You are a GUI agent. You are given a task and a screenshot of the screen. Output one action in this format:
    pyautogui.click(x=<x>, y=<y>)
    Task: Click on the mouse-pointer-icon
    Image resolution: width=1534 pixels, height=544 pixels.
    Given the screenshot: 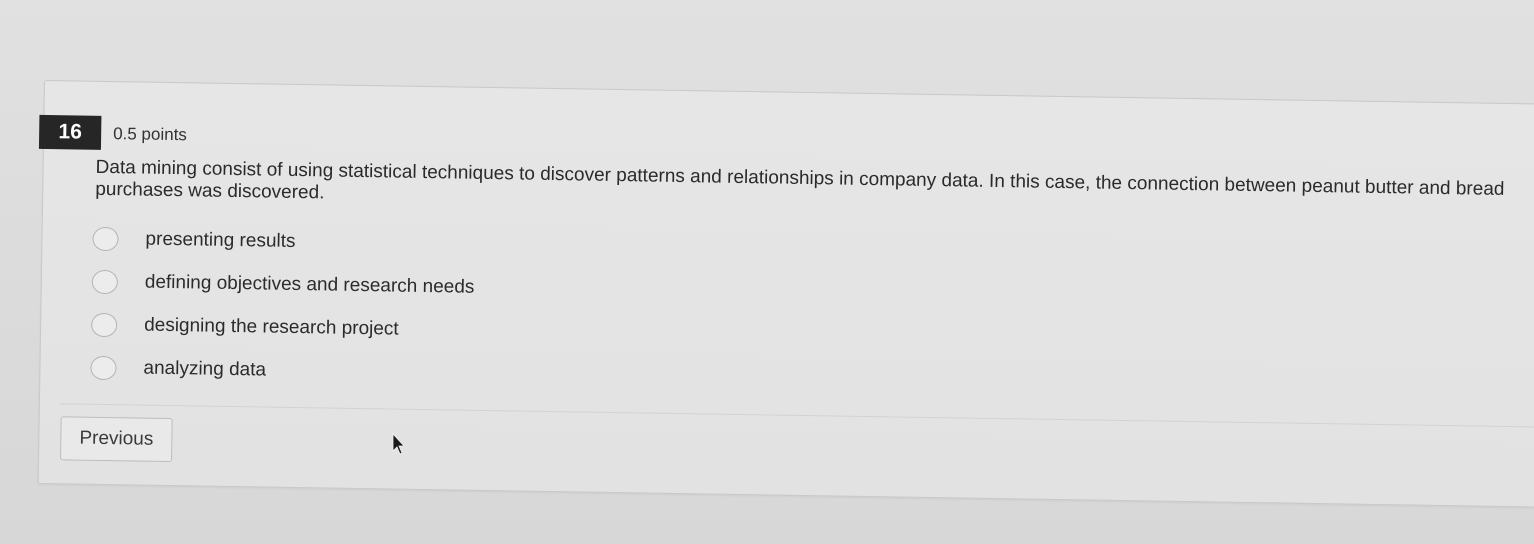 What is the action you would take?
    pyautogui.click(x=398, y=444)
    